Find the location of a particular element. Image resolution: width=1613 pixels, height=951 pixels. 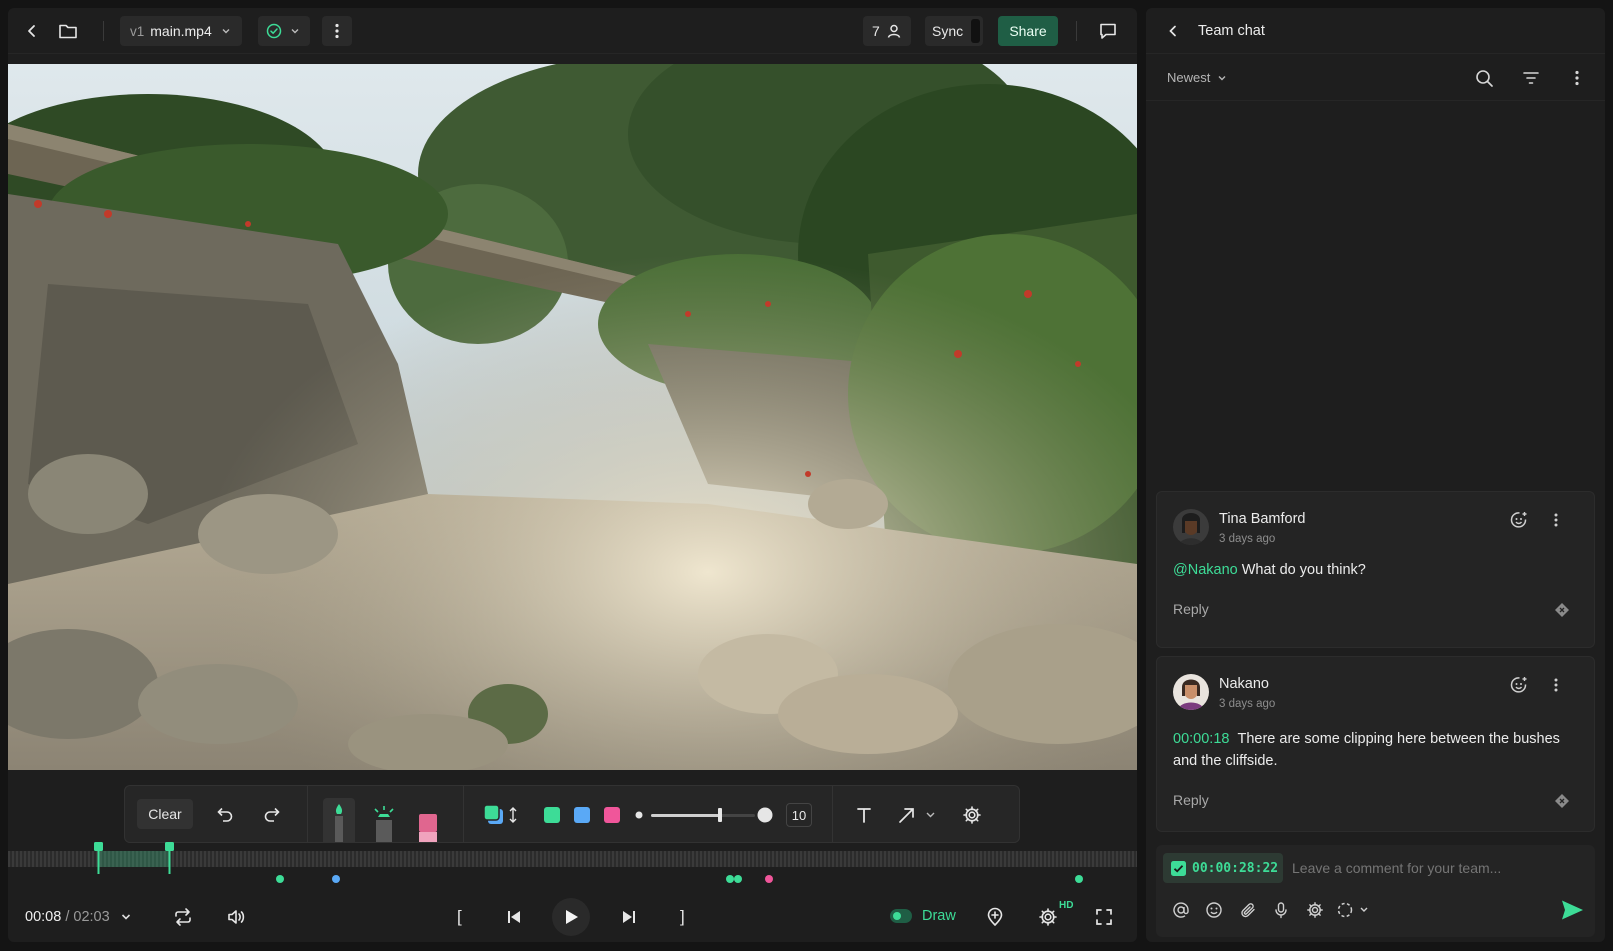

viewers-button: 7 is located at coordinates (887, 31).